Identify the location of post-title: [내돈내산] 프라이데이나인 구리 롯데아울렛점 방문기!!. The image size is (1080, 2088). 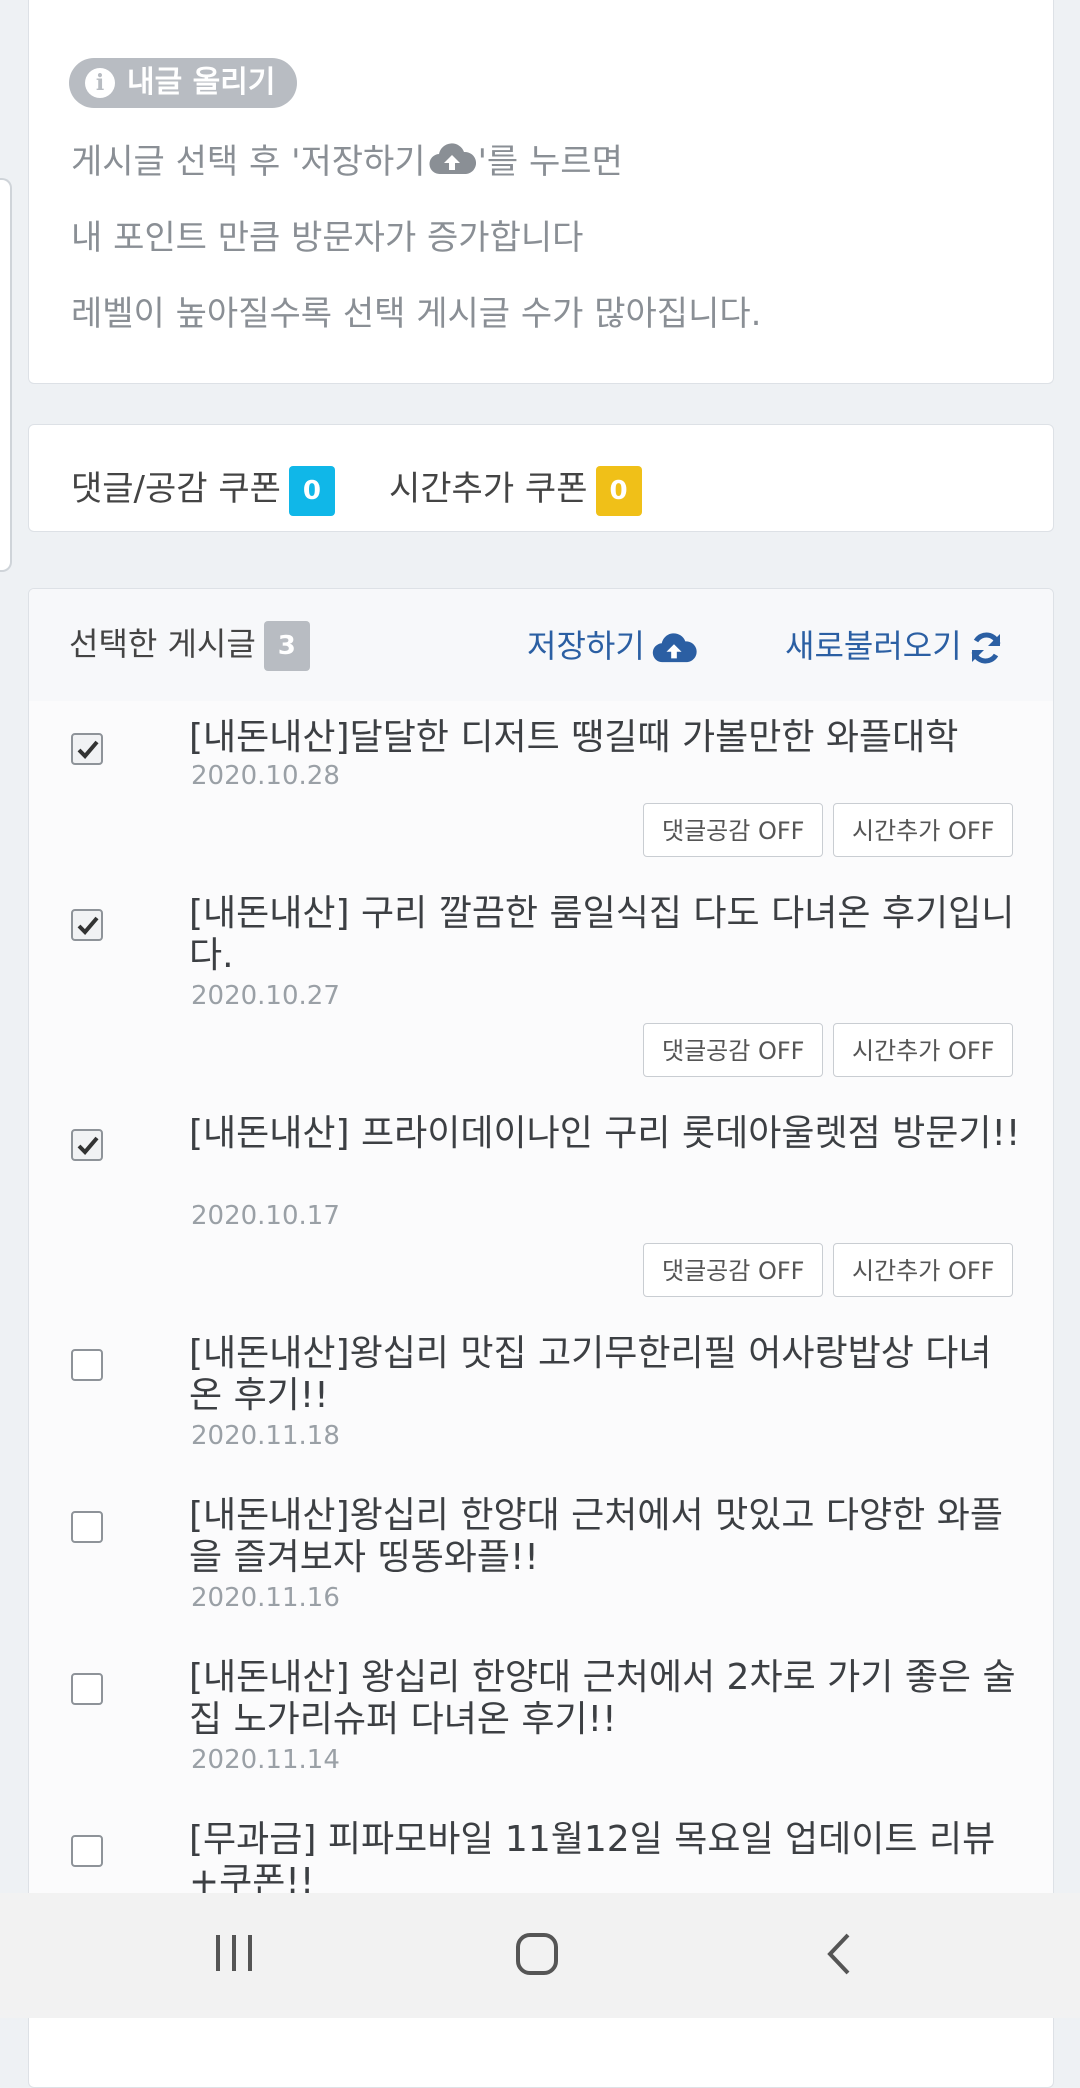
(606, 1134).